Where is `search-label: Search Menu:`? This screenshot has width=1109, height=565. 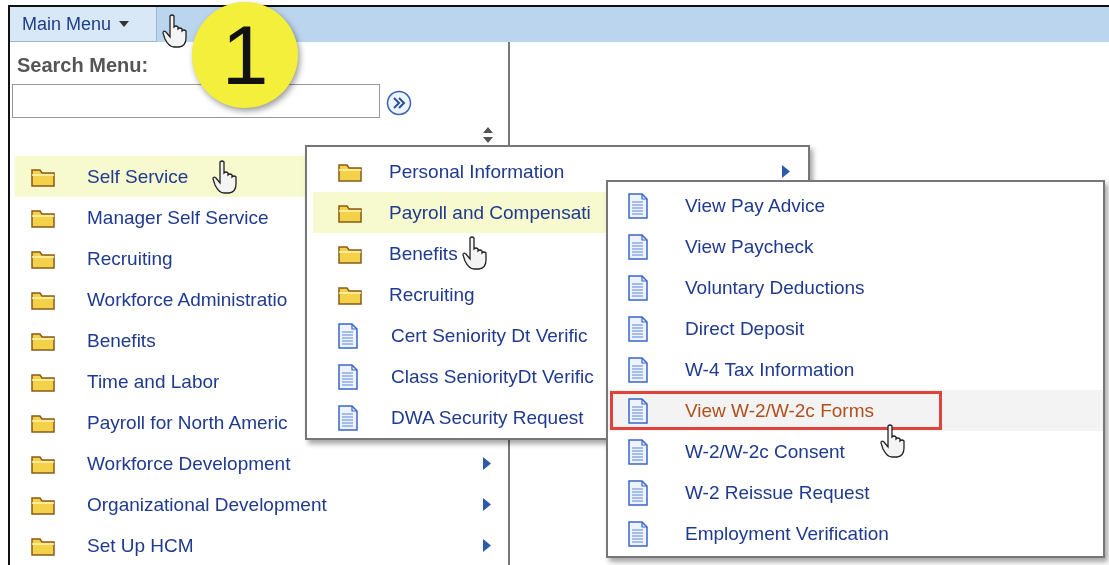 search-label: Search Menu: is located at coordinates (83, 65).